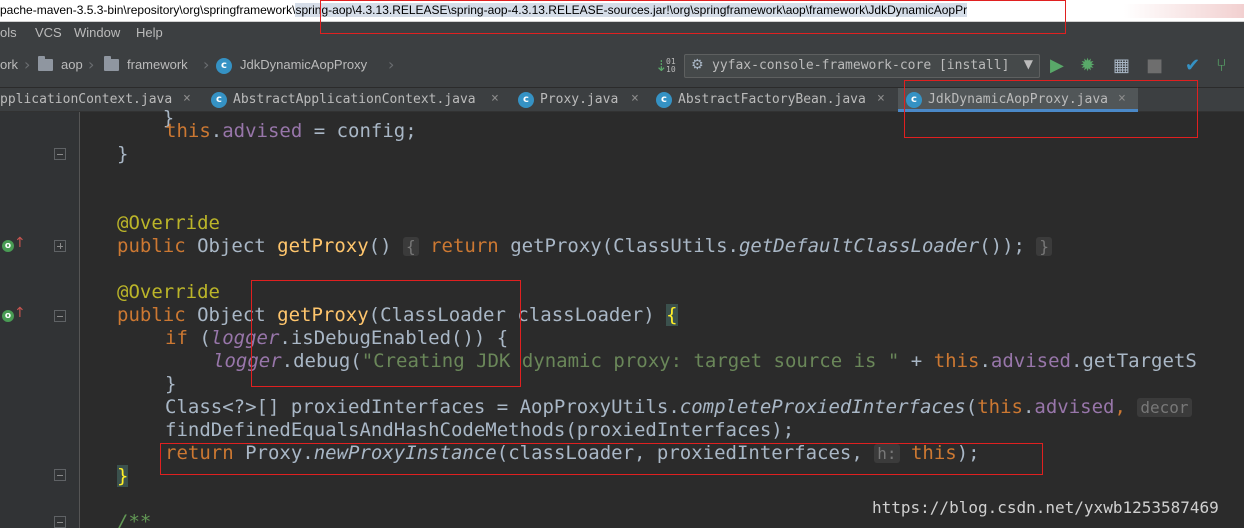 This screenshot has width=1244, height=528. What do you see at coordinates (386, 333) in the screenshot?
I see `highlight-box-method` at bounding box center [386, 333].